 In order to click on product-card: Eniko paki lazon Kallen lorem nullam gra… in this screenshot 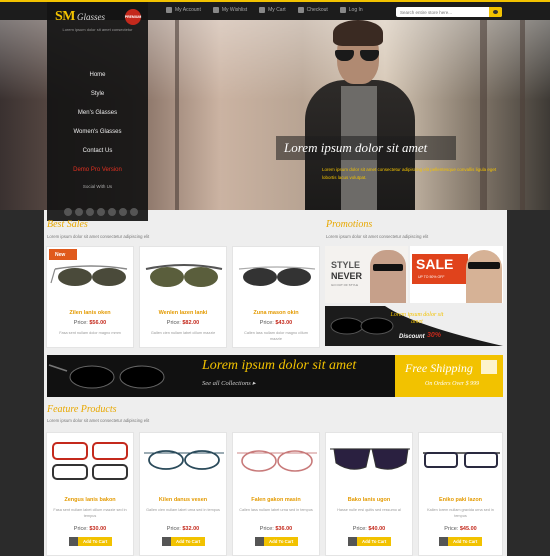, I will do `click(460, 494)`.